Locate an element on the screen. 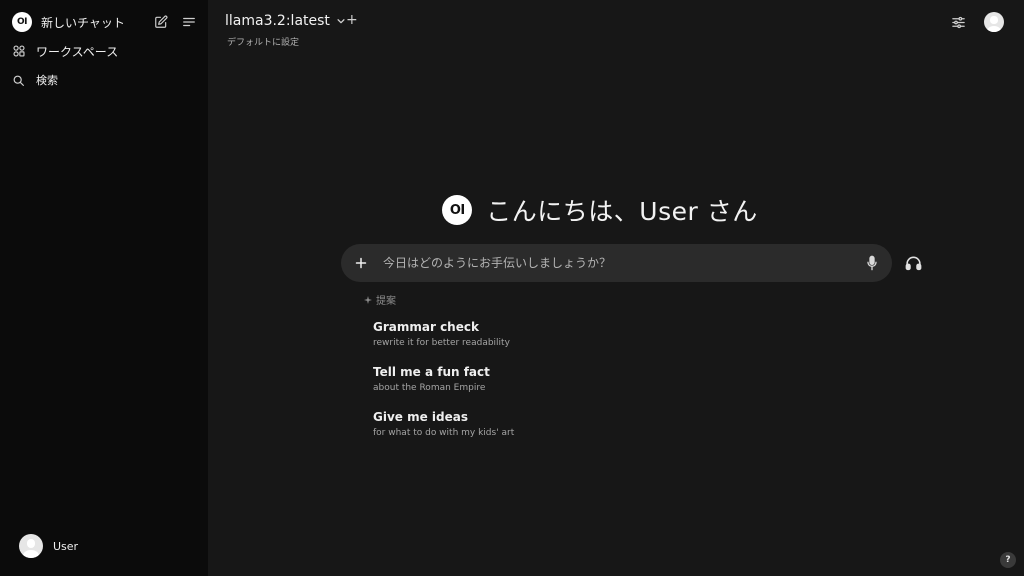  top-right-controls is located at coordinates (977, 22).